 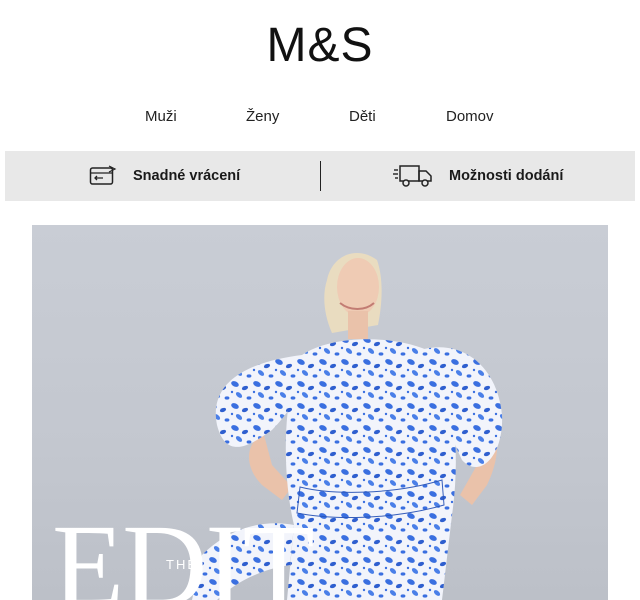 What do you see at coordinates (183, 550) in the screenshot?
I see `hero-headline: EDIT` at bounding box center [183, 550].